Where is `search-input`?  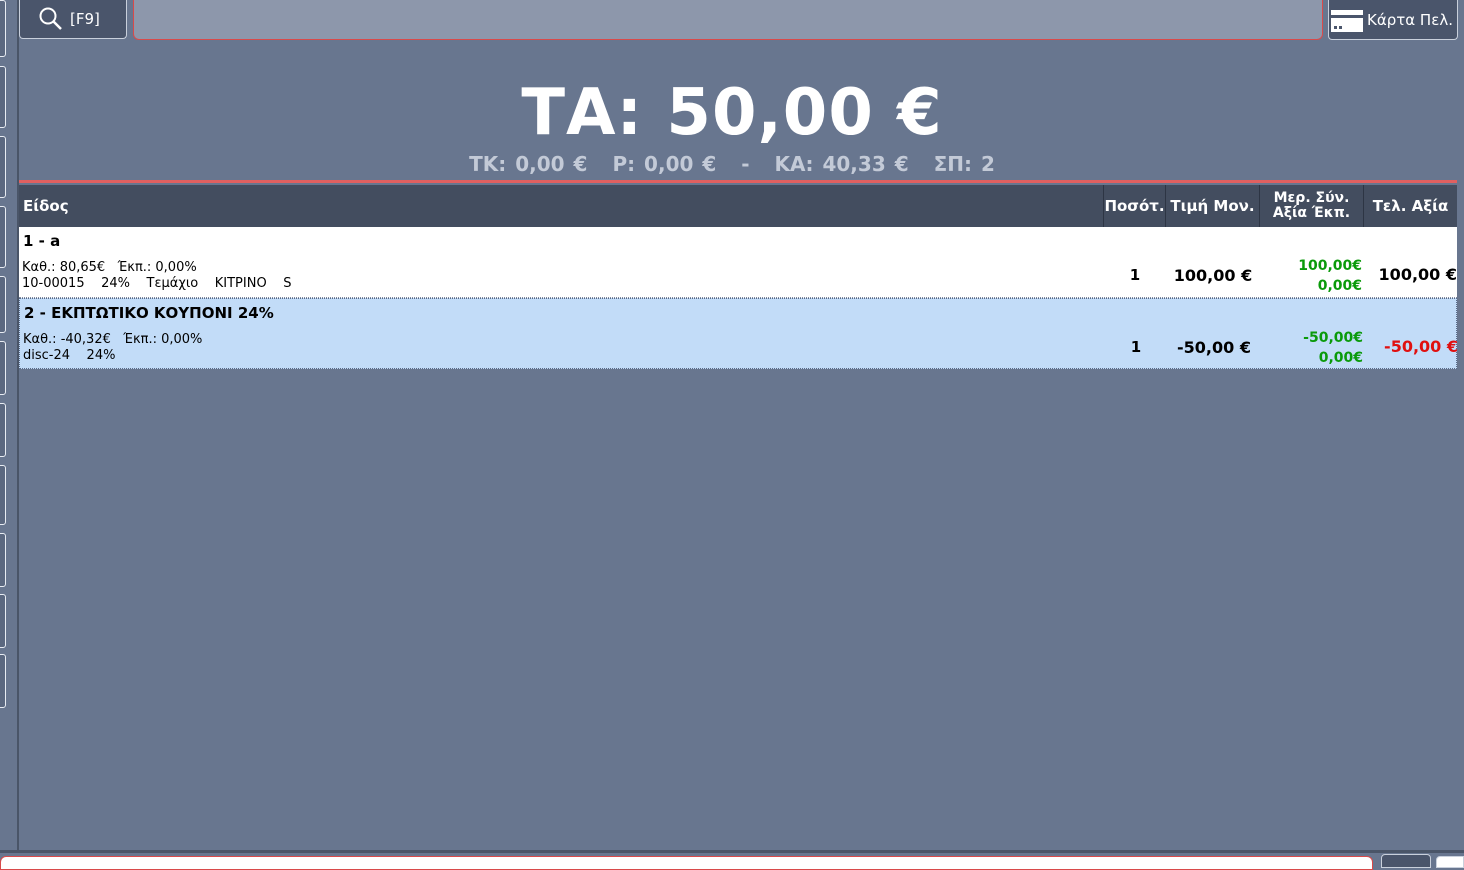 search-input is located at coordinates (728, 20).